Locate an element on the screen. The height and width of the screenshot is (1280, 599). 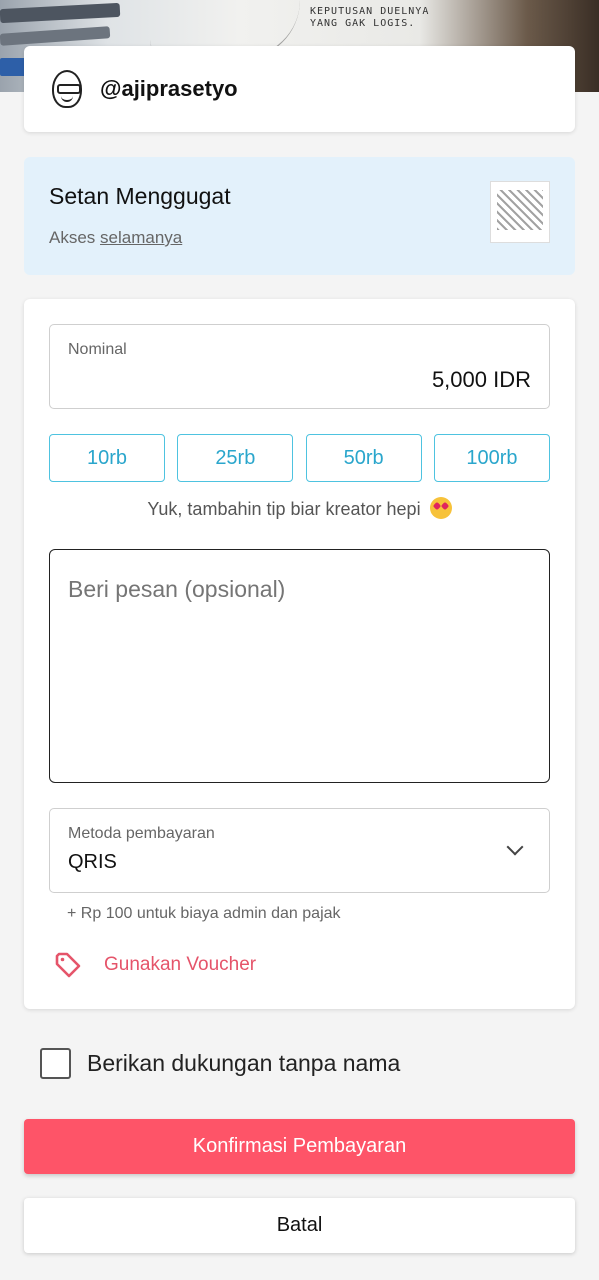
tip-chip-25rb: 25rb is located at coordinates (235, 458).